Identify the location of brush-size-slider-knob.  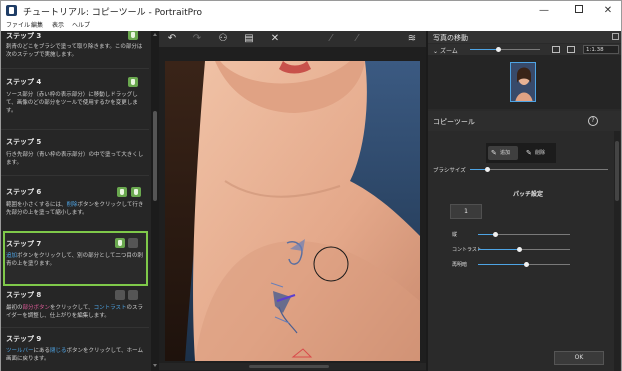
(487, 169).